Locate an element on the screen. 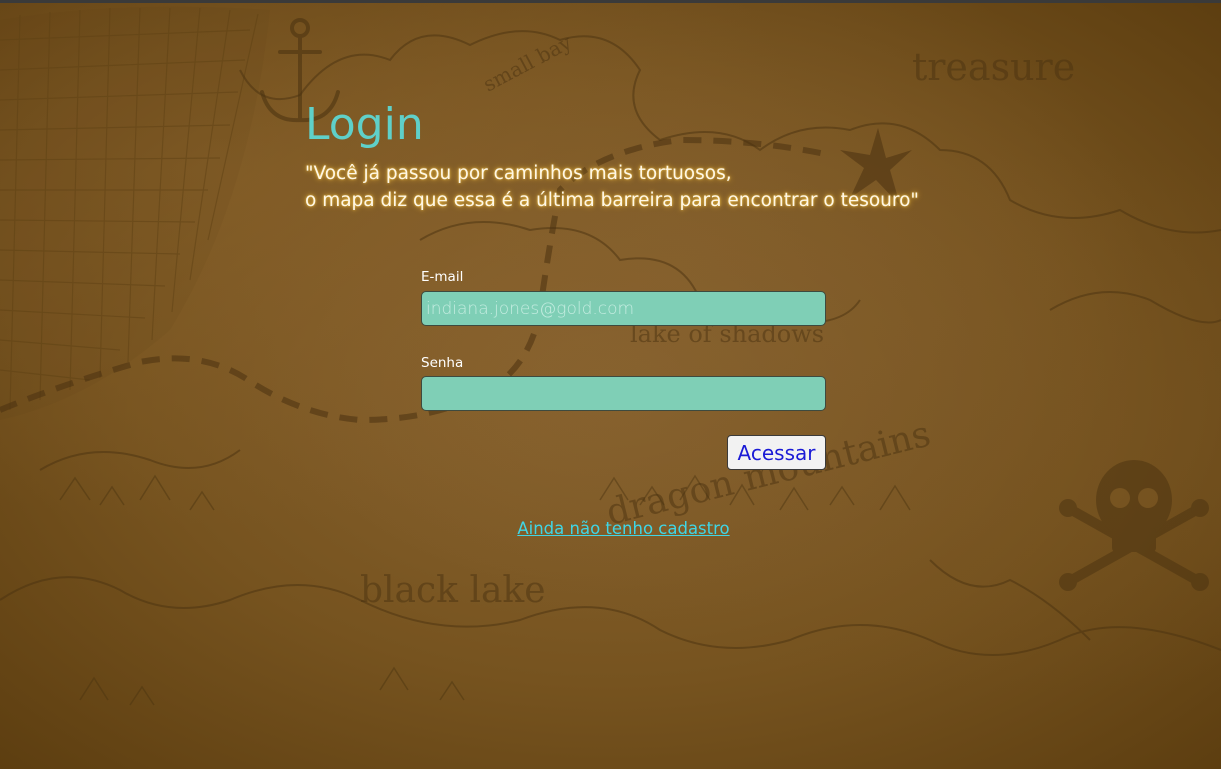  page-title: Login is located at coordinates (364, 124).